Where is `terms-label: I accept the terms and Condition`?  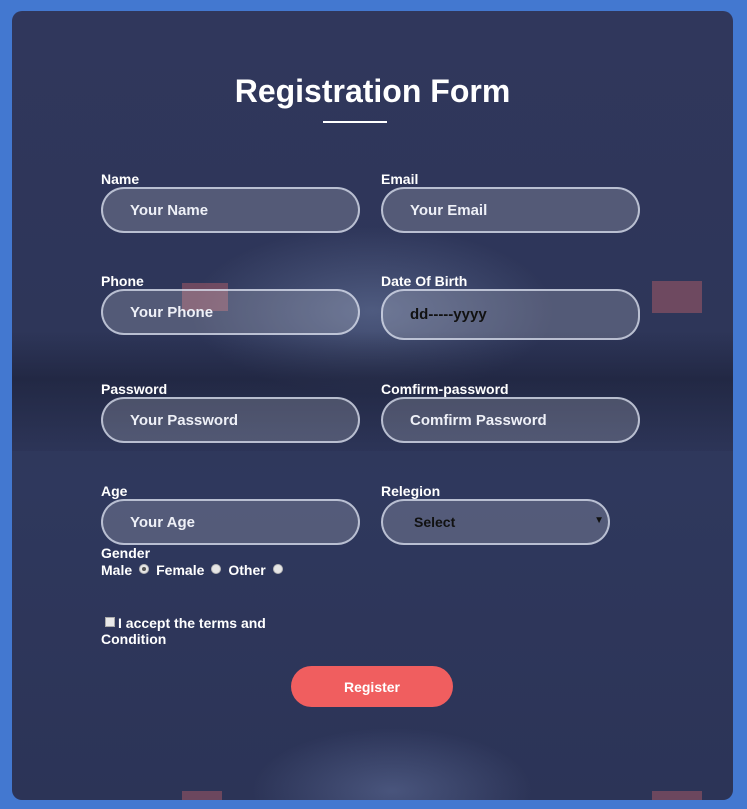
terms-label: I accept the terms and Condition is located at coordinates (183, 631).